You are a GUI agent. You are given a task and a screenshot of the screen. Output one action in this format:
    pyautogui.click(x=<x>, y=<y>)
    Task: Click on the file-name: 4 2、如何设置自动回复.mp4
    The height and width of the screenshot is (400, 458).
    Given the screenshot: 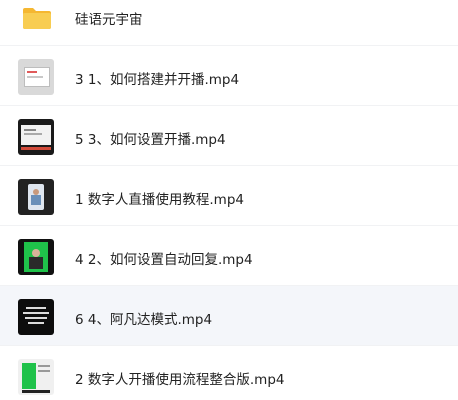 What is the action you would take?
    pyautogui.click(x=164, y=260)
    